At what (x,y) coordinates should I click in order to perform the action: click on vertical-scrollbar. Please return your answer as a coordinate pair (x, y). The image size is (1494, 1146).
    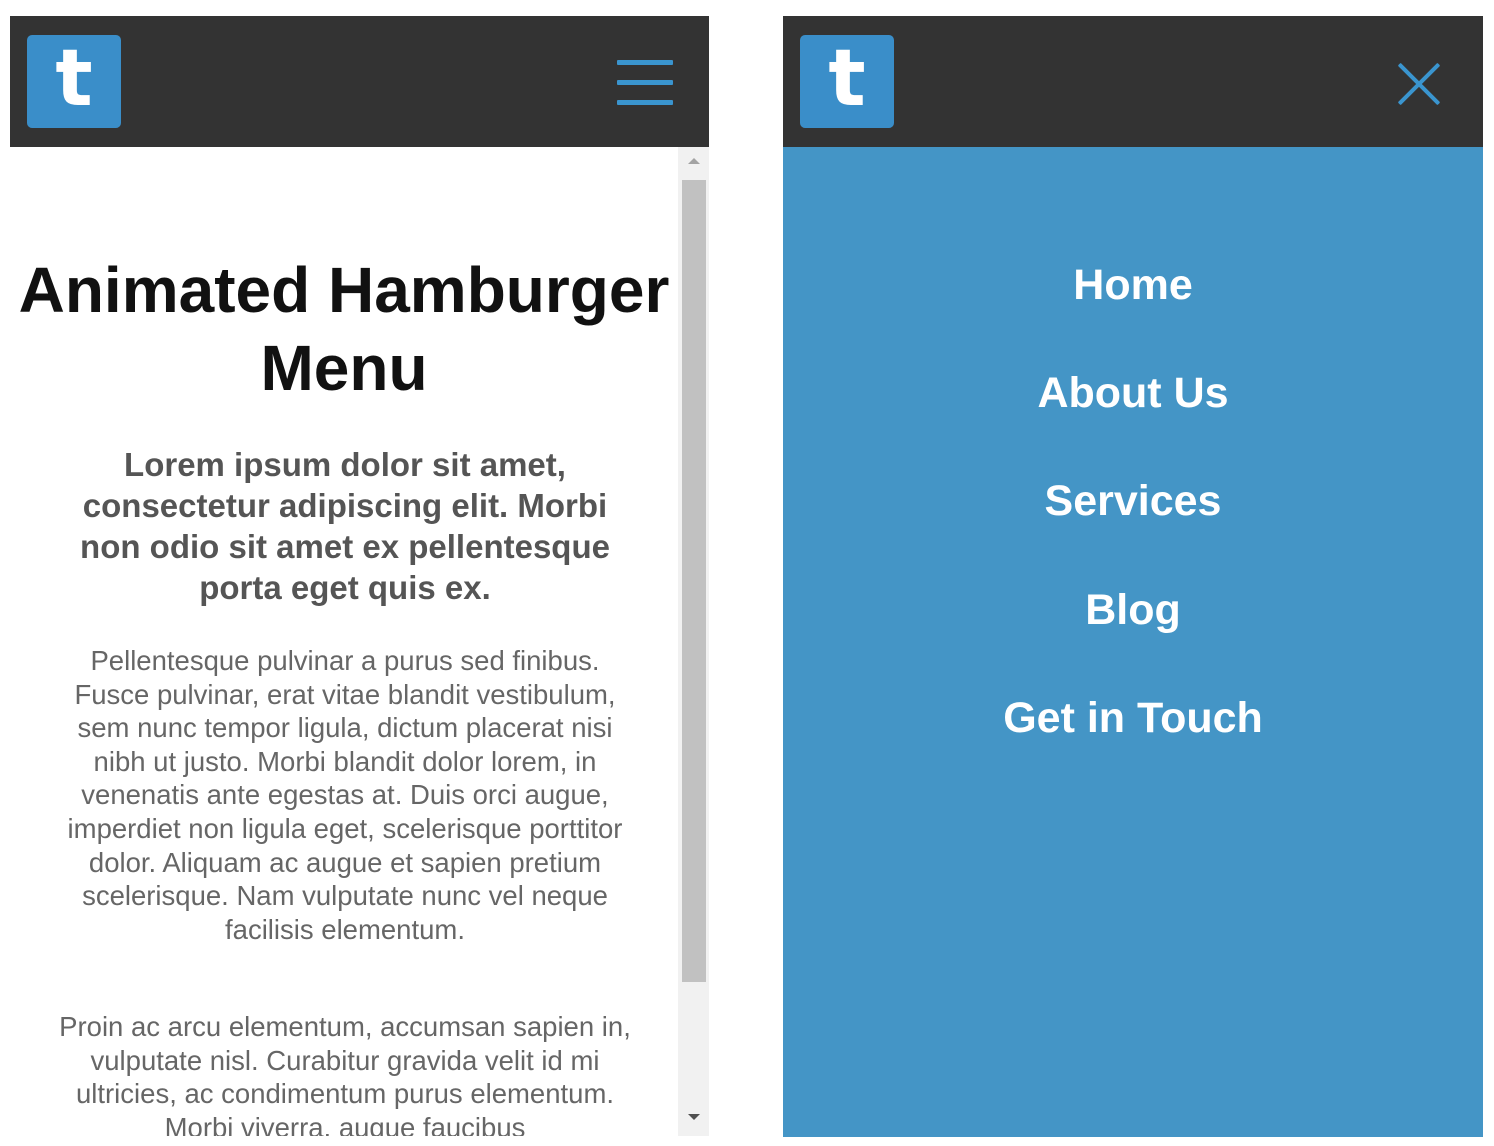
    Looking at the image, I should click on (693, 641).